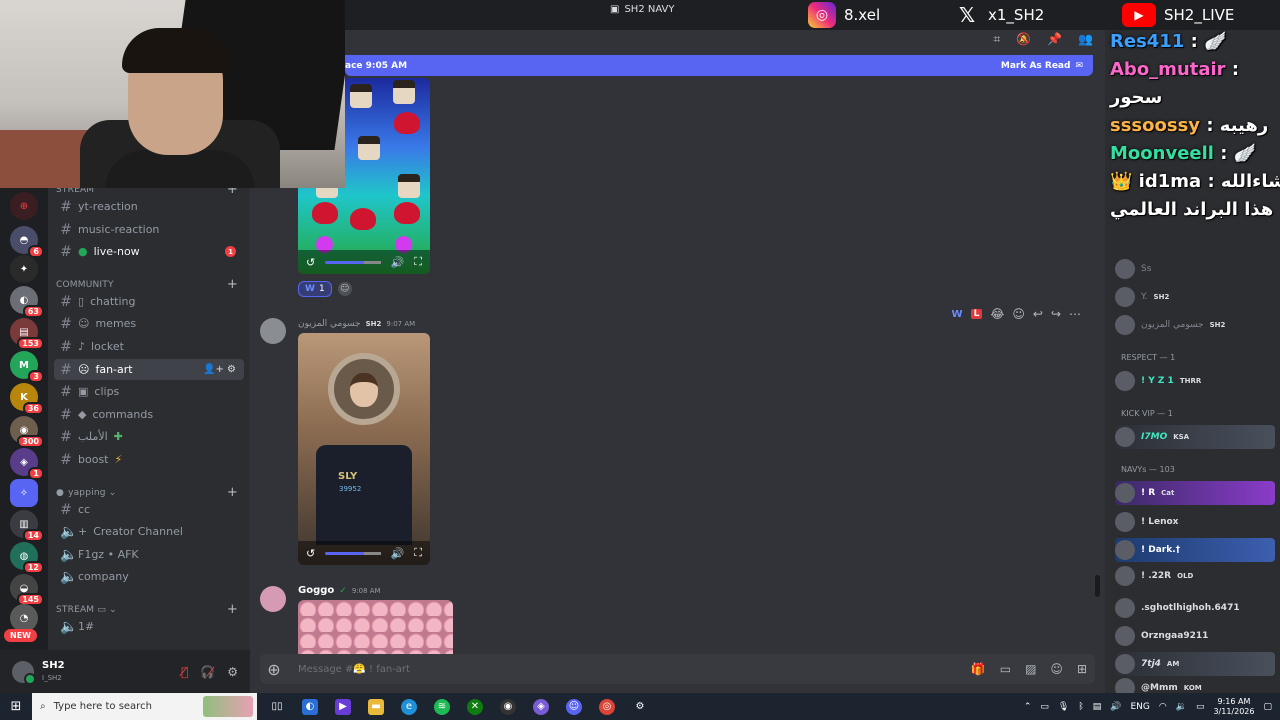 The height and width of the screenshot is (720, 1280). Describe the element at coordinates (997, 314) in the screenshot. I see `laugh-reaction-icon: 😂` at that location.